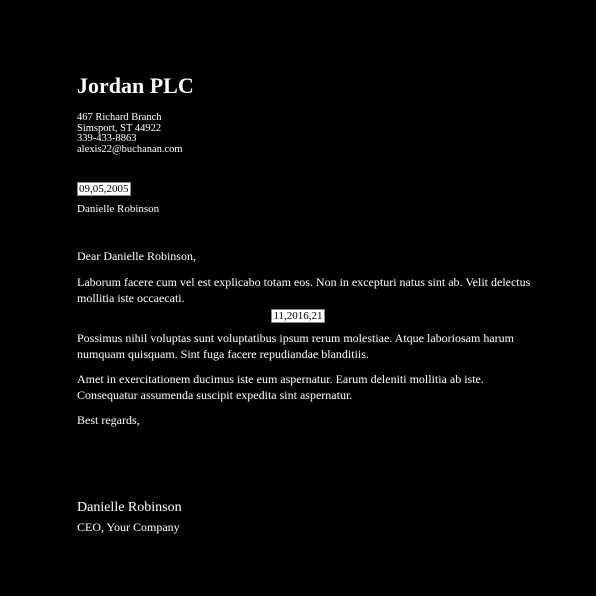  What do you see at coordinates (119, 117) in the screenshot?
I see `address-street: 467 Richard Branch` at bounding box center [119, 117].